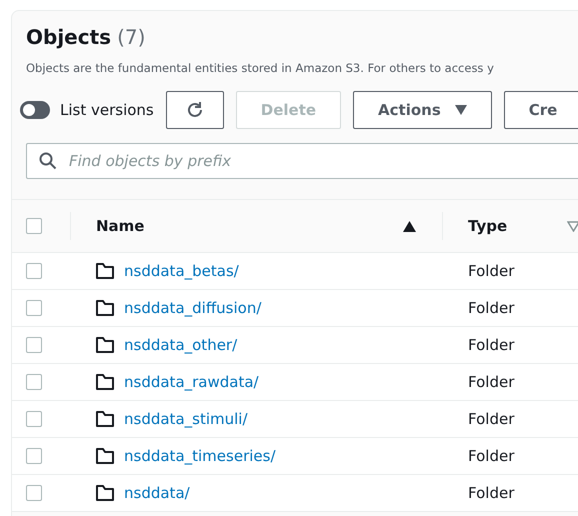 The width and height of the screenshot is (578, 516). Describe the element at coordinates (302, 161) in the screenshot. I see `search-field: Find objects by prefix` at that location.